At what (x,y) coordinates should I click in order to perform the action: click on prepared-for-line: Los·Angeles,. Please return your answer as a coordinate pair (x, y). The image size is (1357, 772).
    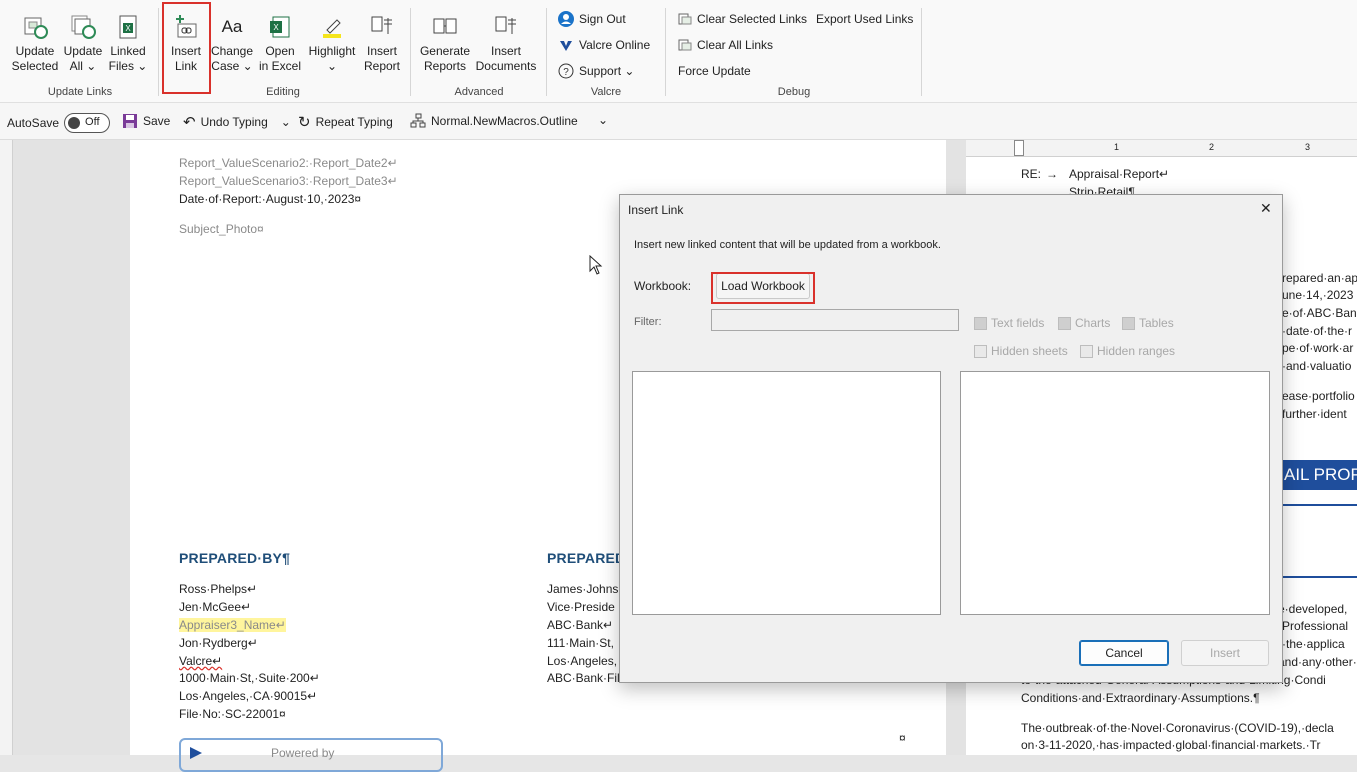
    Looking at the image, I should click on (582, 661).